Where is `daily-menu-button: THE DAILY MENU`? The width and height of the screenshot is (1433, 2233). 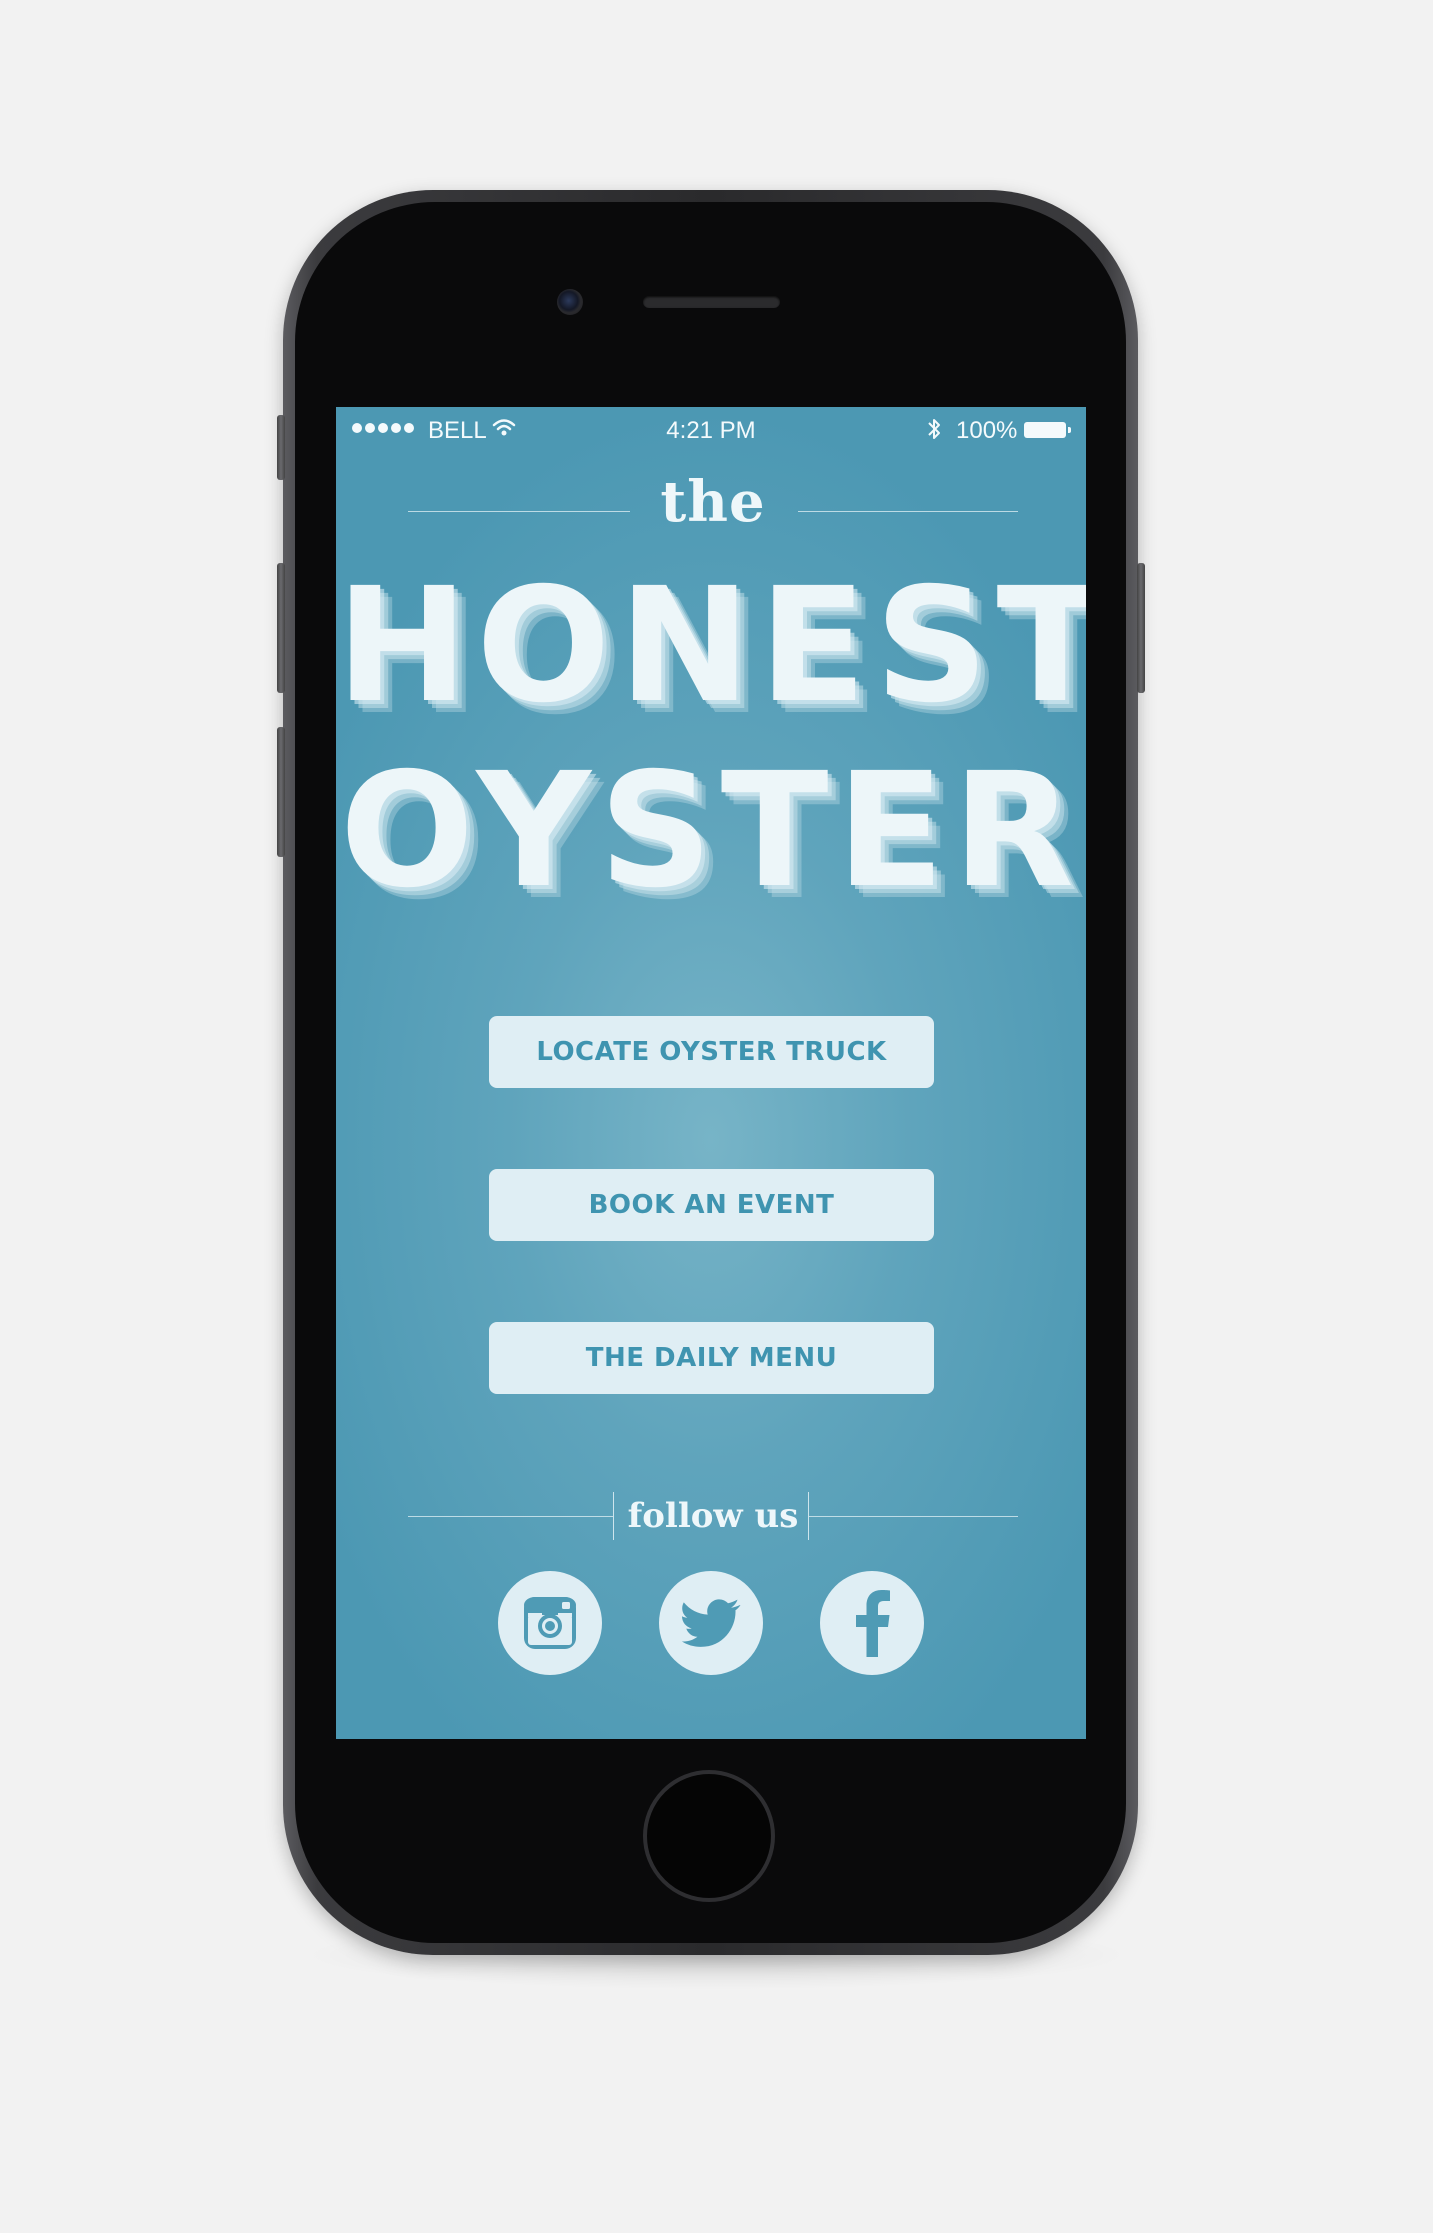 daily-menu-button: THE DAILY MENU is located at coordinates (711, 1358).